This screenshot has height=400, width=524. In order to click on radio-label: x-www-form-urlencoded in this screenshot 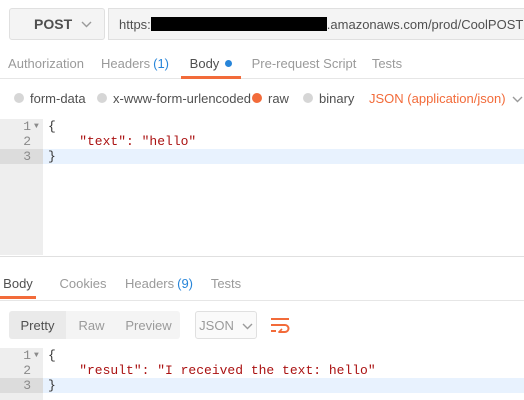, I will do `click(182, 98)`.